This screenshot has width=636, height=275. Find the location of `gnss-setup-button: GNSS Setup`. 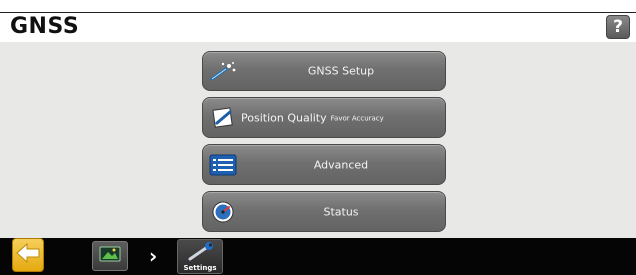

gnss-setup-button: GNSS Setup is located at coordinates (324, 71).